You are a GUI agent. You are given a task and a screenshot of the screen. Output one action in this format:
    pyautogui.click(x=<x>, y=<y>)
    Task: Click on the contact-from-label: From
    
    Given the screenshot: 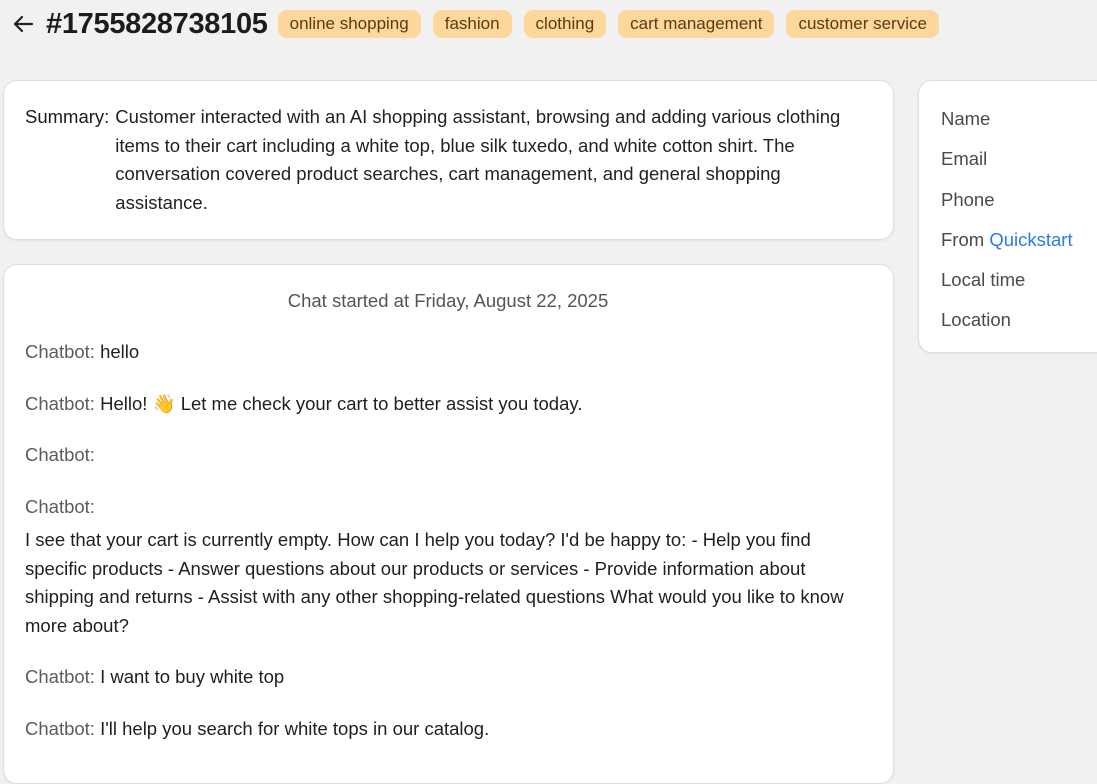 What is the action you would take?
    pyautogui.click(x=963, y=239)
    